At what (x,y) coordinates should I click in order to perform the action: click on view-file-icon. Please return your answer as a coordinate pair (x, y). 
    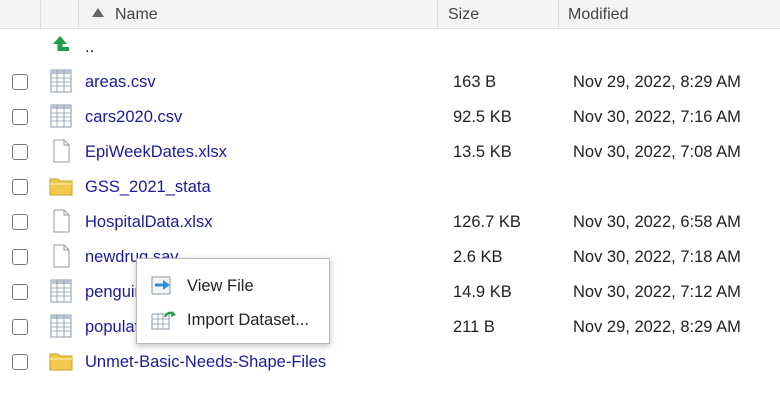
    Looking at the image, I should click on (161, 285).